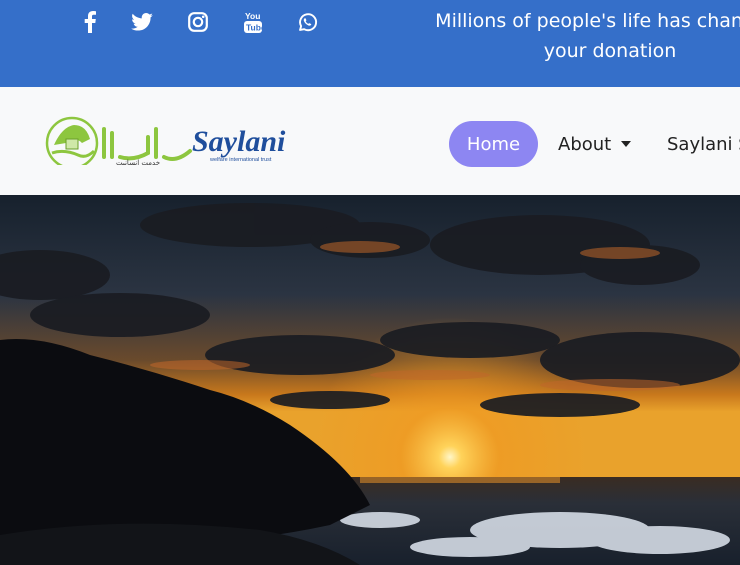 The height and width of the screenshot is (565, 740). I want to click on instagram-link, so click(198, 22).